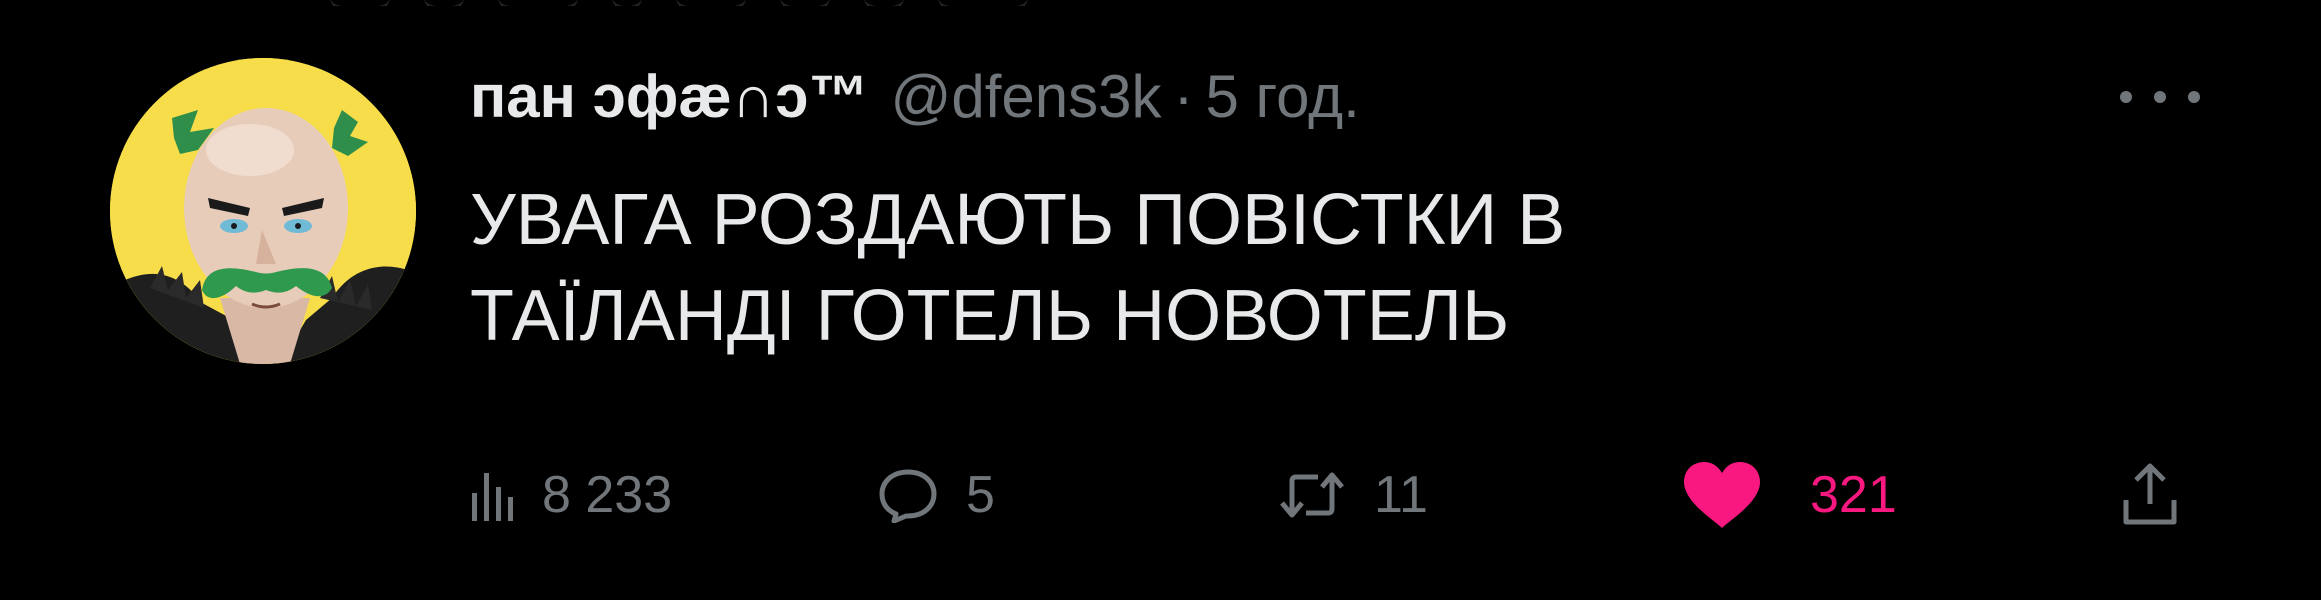 The width and height of the screenshot is (2321, 600). I want to click on like-count: 321, so click(1853, 495).